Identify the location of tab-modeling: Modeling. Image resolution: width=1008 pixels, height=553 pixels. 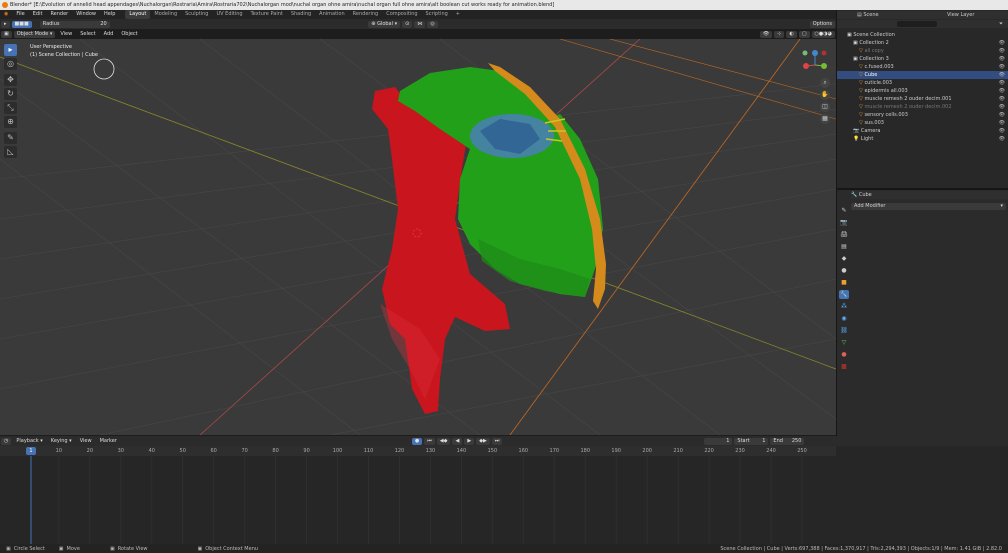
(165, 14).